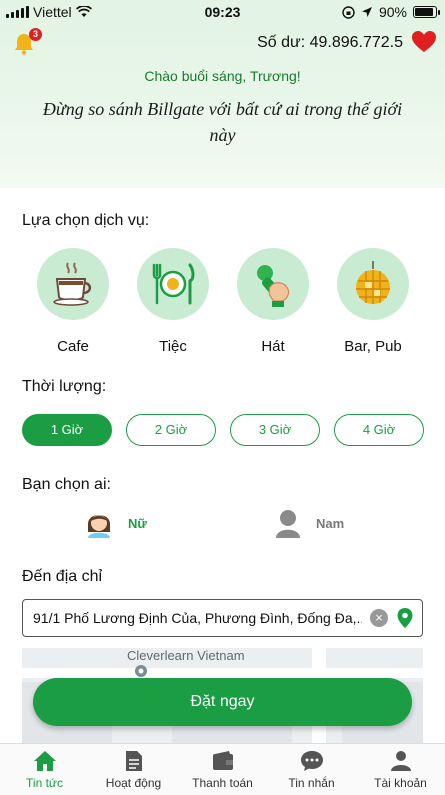 This screenshot has height=795, width=445. What do you see at coordinates (330, 42) in the screenshot?
I see `balance-label: Số dư: 49.896.772.5` at bounding box center [330, 42].